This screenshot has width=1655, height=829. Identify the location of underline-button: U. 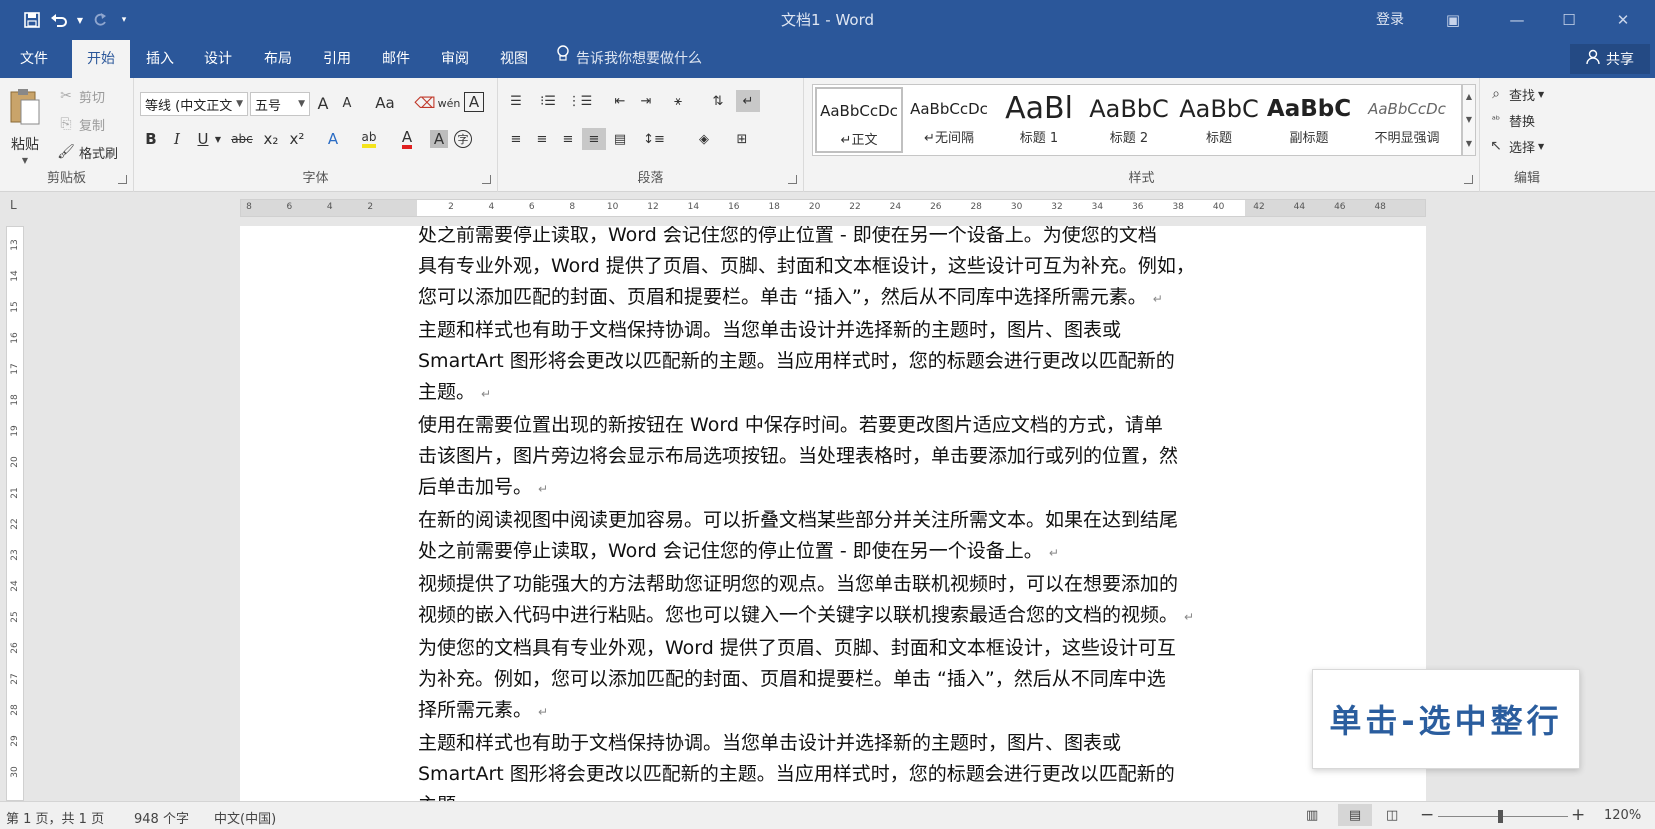
(203, 139).